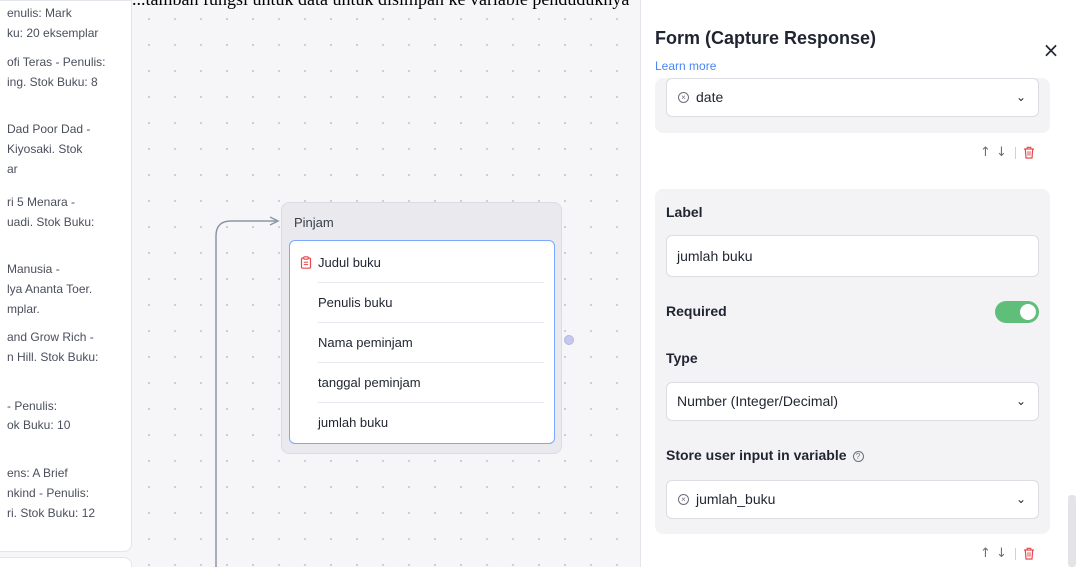 The width and height of the screenshot is (1084, 567). I want to click on list-item: enulis: Mark, so click(39, 13).